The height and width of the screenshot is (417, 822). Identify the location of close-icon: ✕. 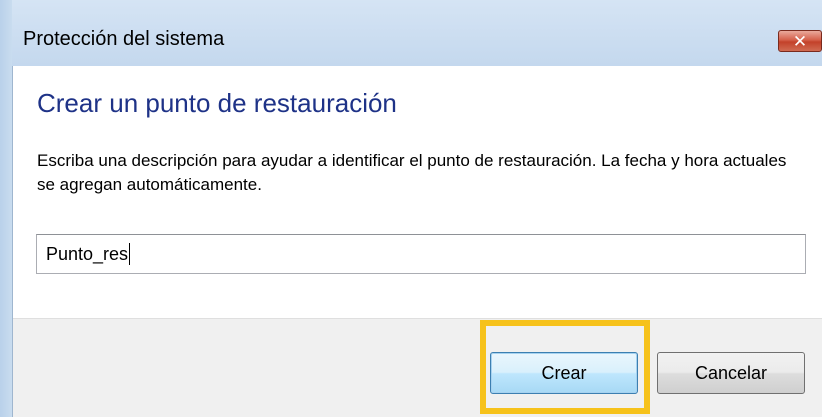
(800, 41).